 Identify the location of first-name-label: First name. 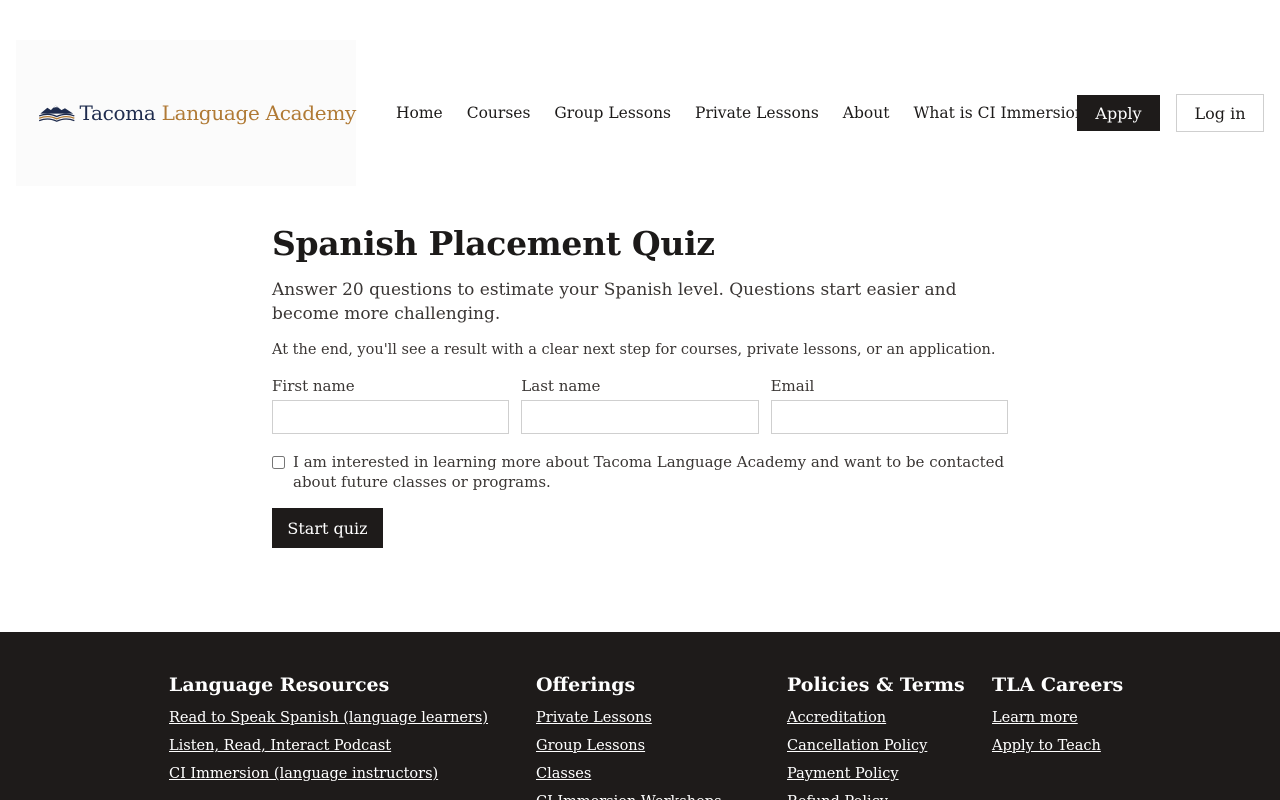
(313, 386).